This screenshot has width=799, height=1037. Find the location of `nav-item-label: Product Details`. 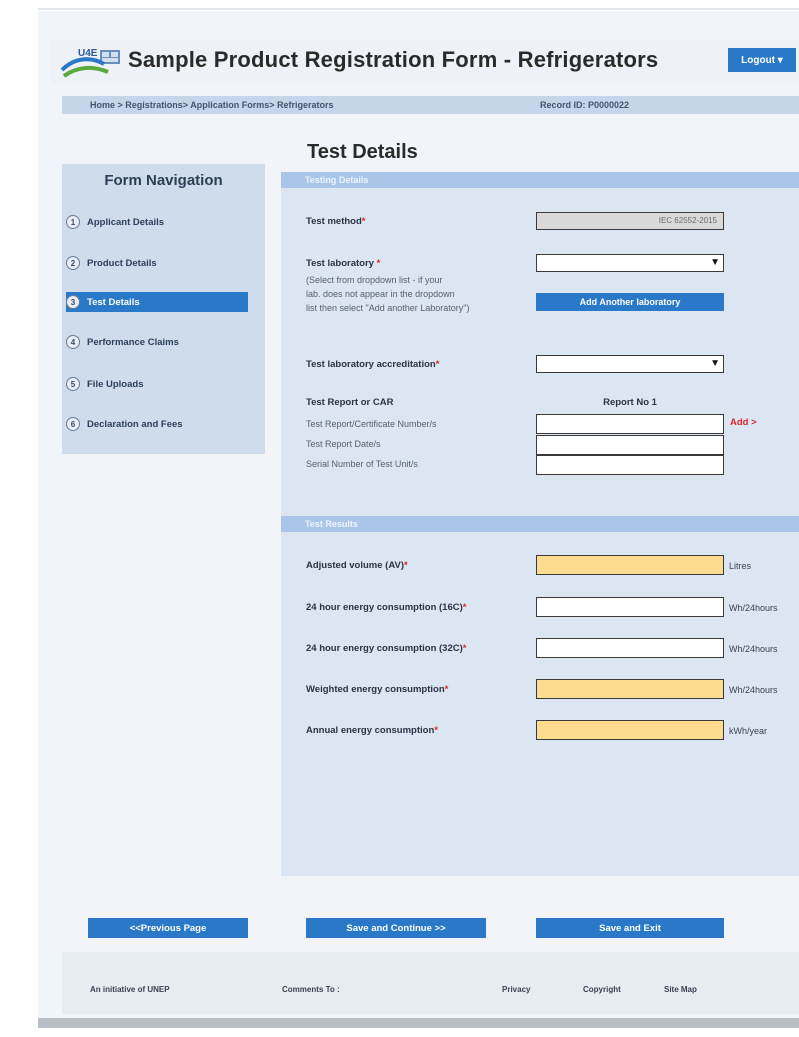

nav-item-label: Product Details is located at coordinates (122, 263).